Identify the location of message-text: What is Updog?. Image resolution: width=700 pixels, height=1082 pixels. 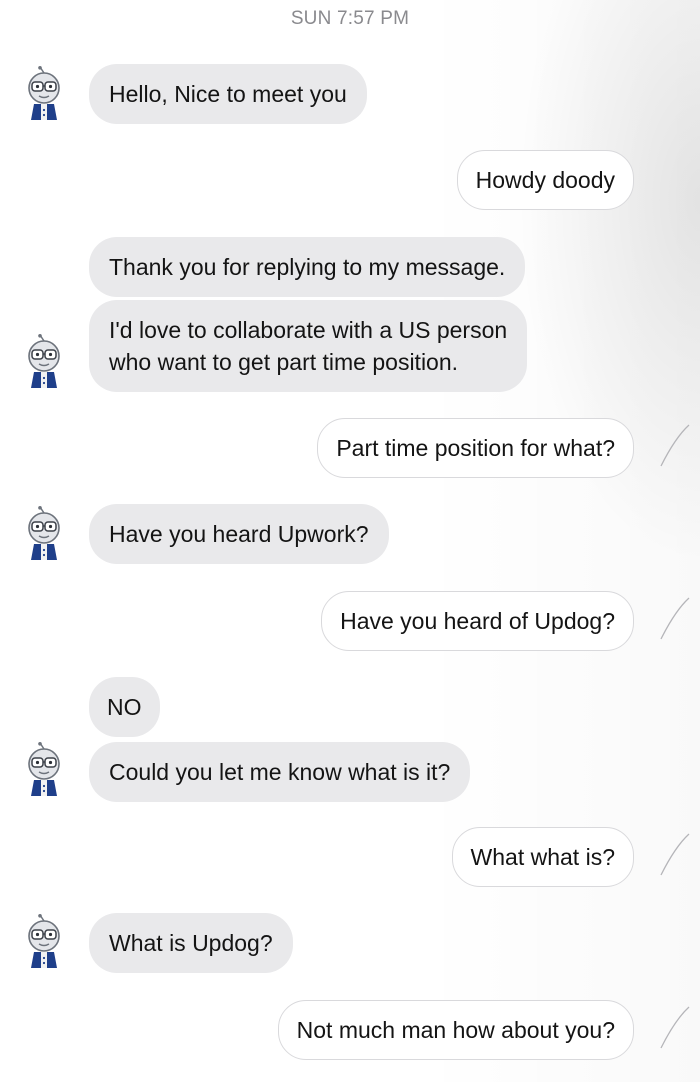
(191, 943).